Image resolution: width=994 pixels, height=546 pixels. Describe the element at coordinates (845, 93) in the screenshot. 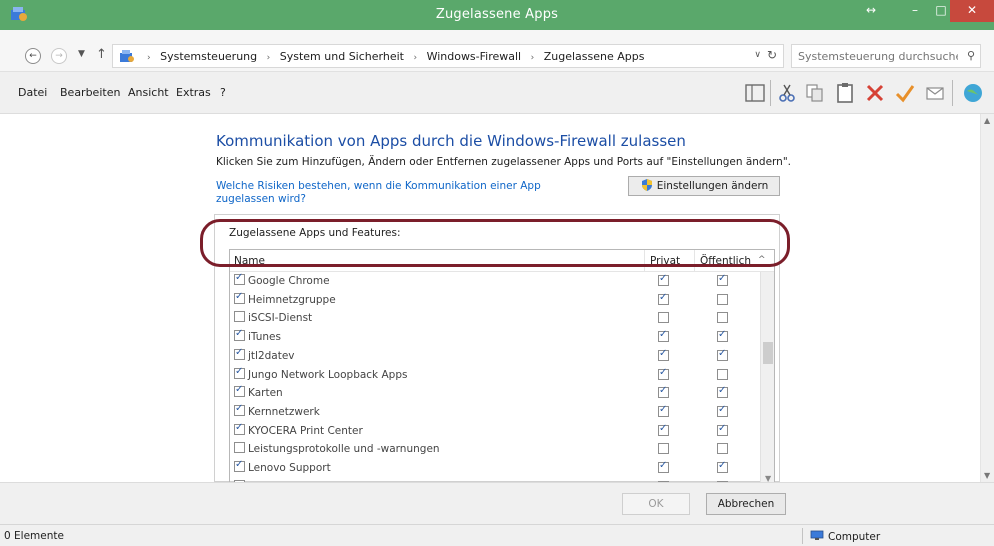

I see `paste-icon` at that location.